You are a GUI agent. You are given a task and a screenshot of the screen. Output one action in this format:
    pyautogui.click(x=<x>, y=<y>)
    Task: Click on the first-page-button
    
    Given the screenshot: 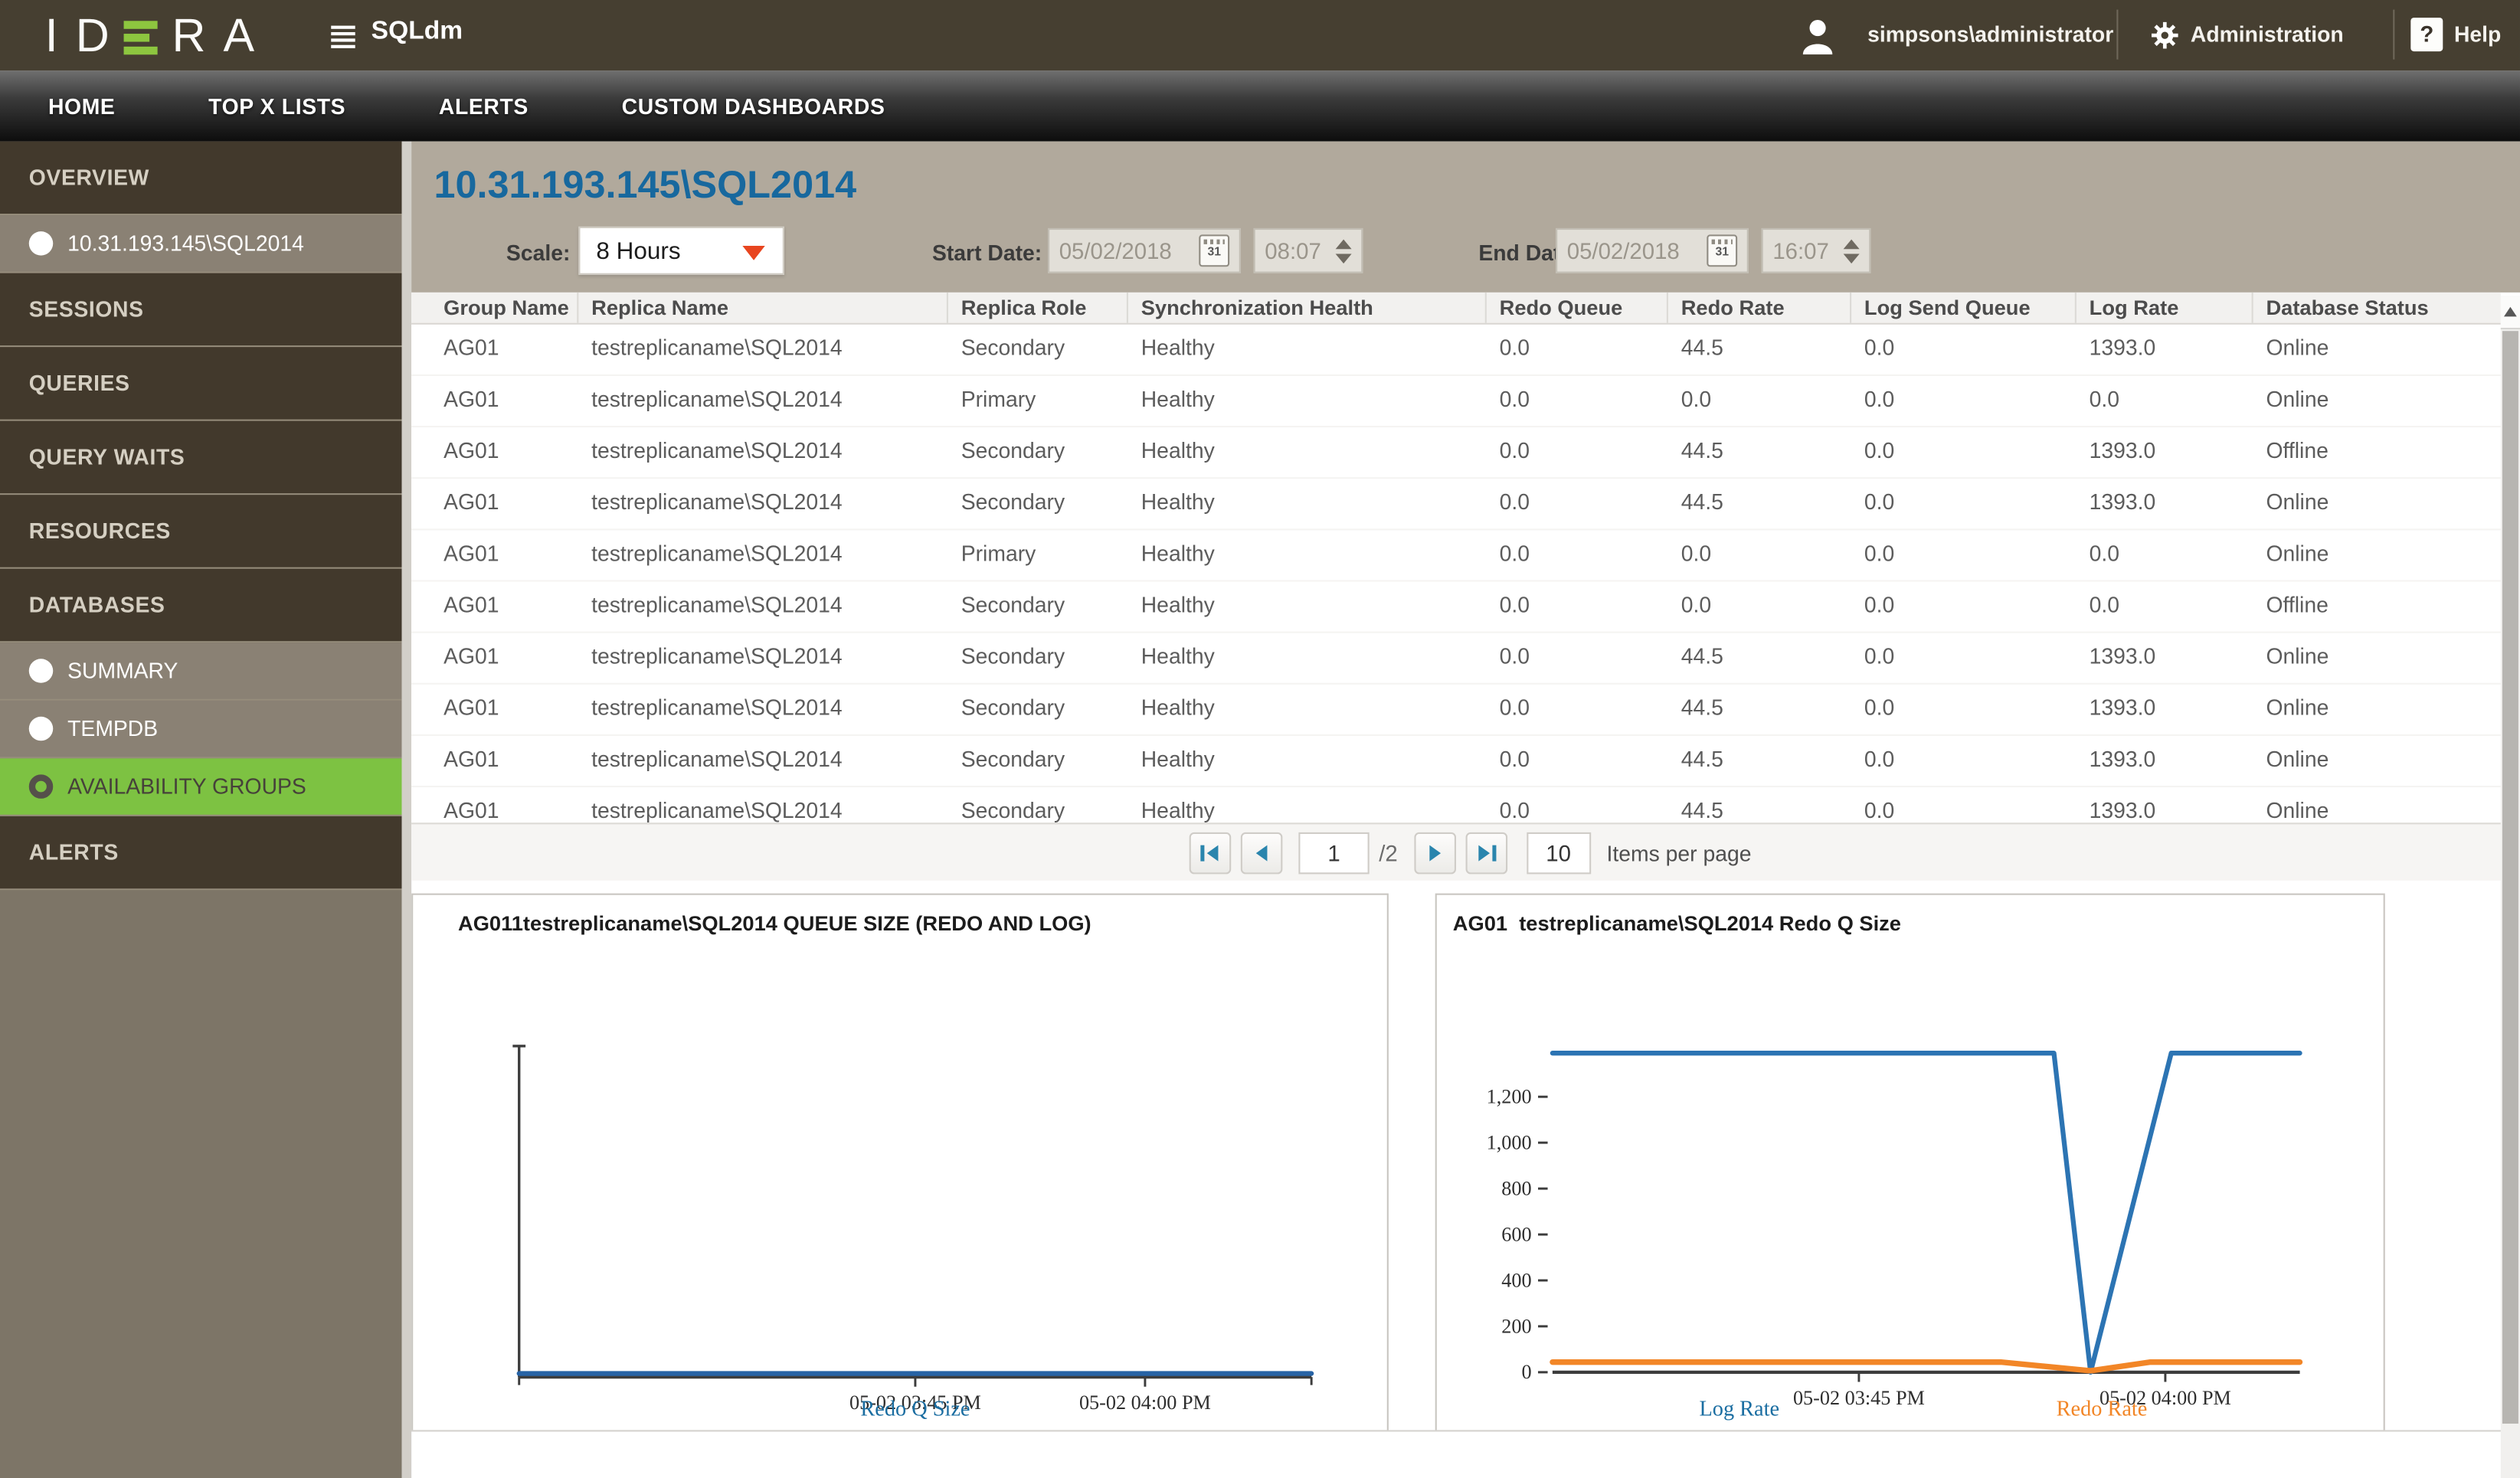 What is the action you would take?
    pyautogui.click(x=1210, y=854)
    